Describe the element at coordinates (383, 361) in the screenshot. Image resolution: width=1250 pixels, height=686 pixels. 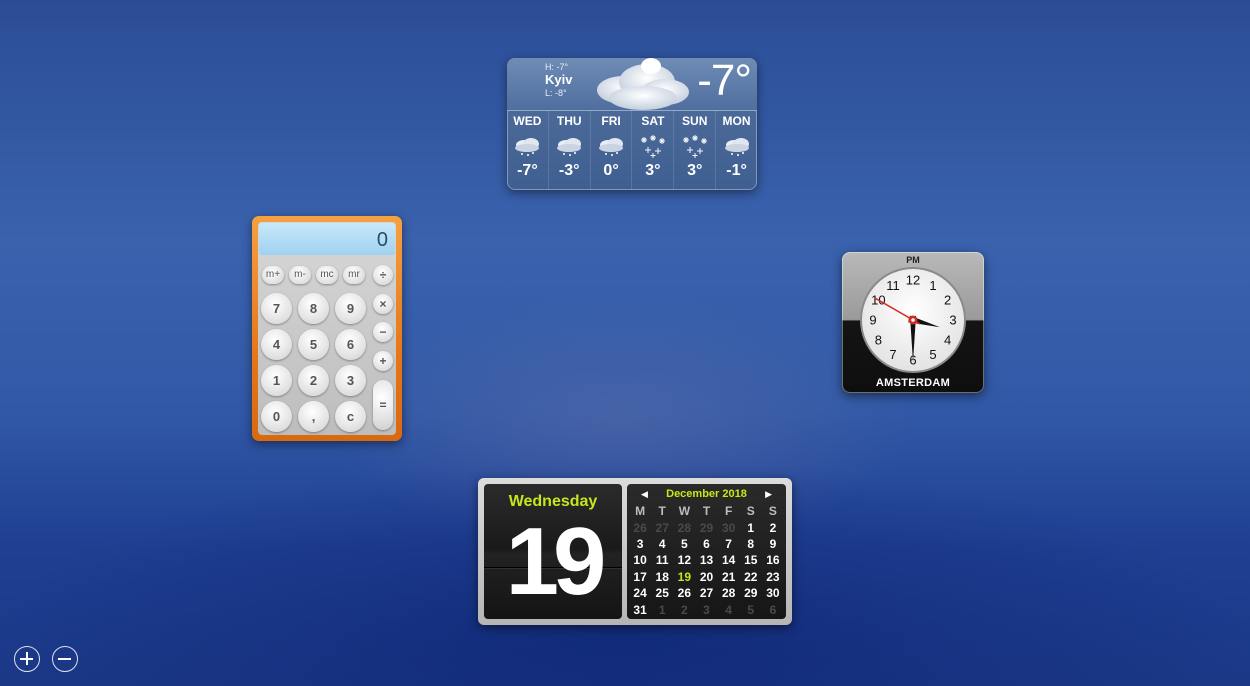
I see `plus-button: +` at that location.